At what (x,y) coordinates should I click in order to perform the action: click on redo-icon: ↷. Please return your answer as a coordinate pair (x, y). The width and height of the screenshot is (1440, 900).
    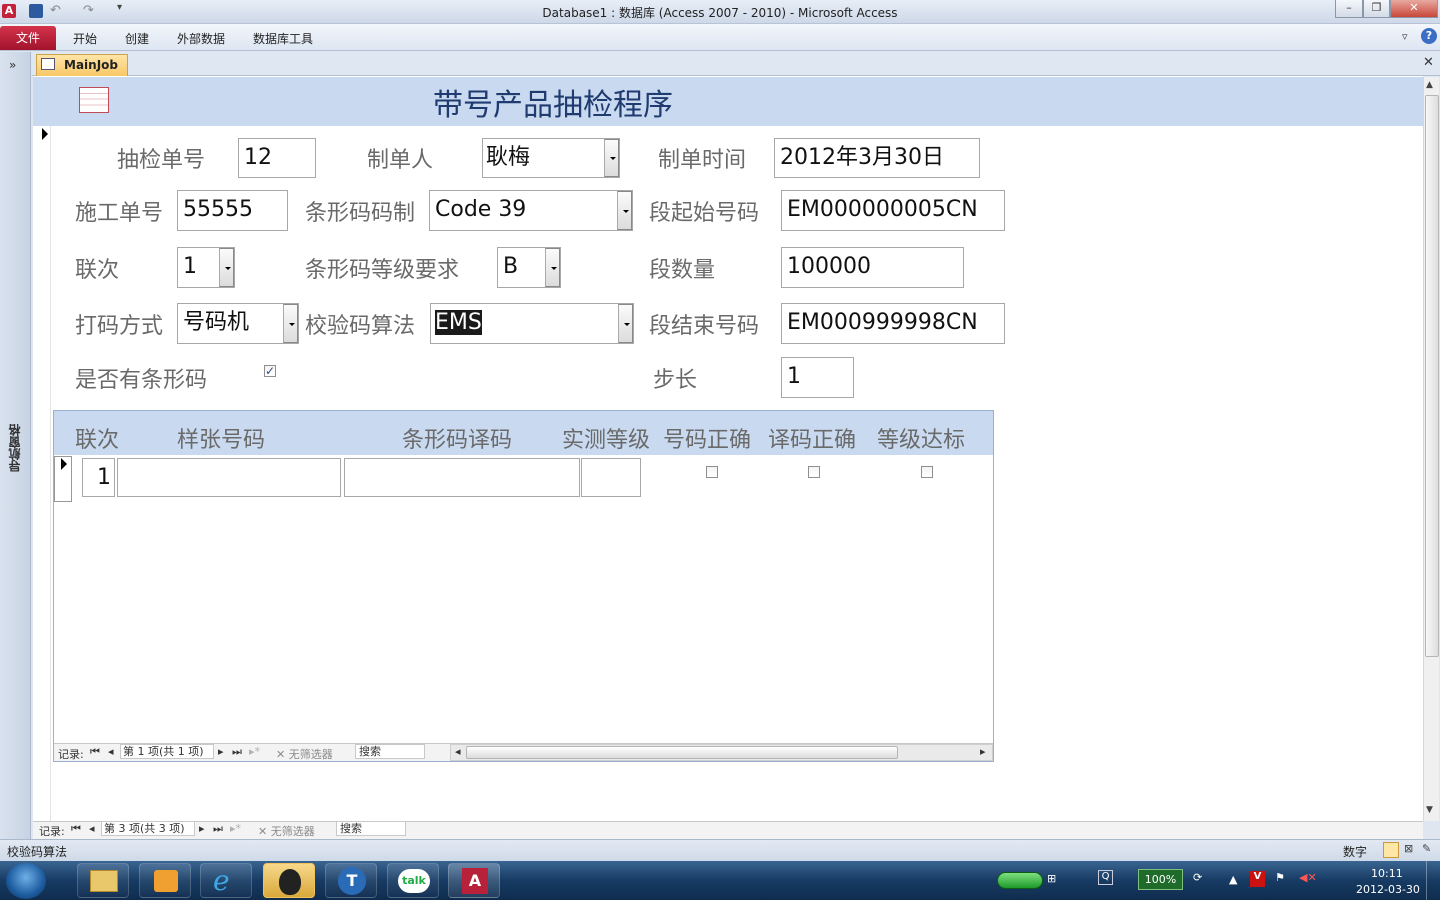
    Looking at the image, I should click on (88, 10).